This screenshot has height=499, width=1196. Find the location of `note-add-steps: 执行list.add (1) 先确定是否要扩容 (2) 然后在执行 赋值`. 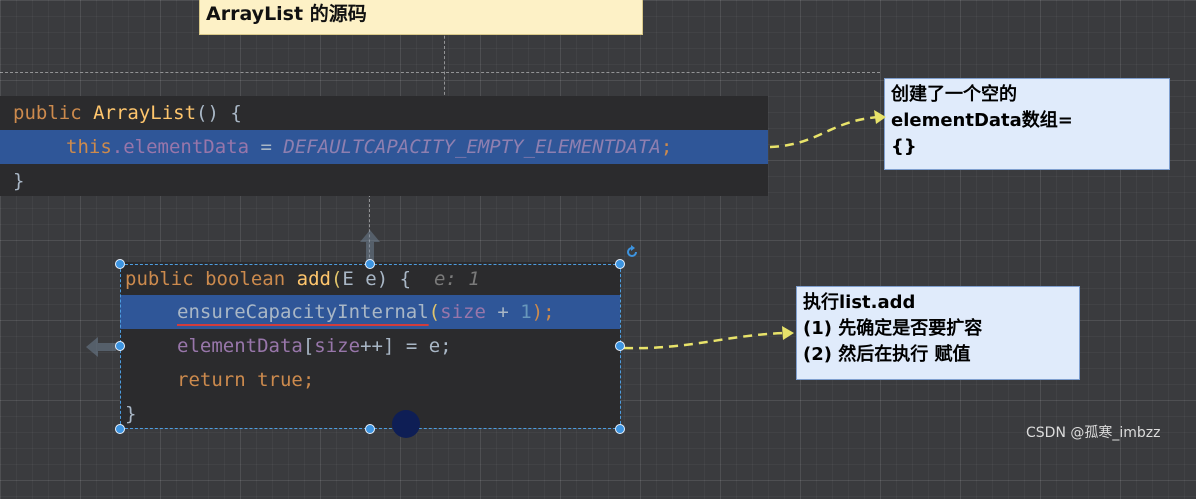

note-add-steps: 执行list.add (1) 先确定是否要扩容 (2) 然后在执行 赋值 is located at coordinates (938, 333).